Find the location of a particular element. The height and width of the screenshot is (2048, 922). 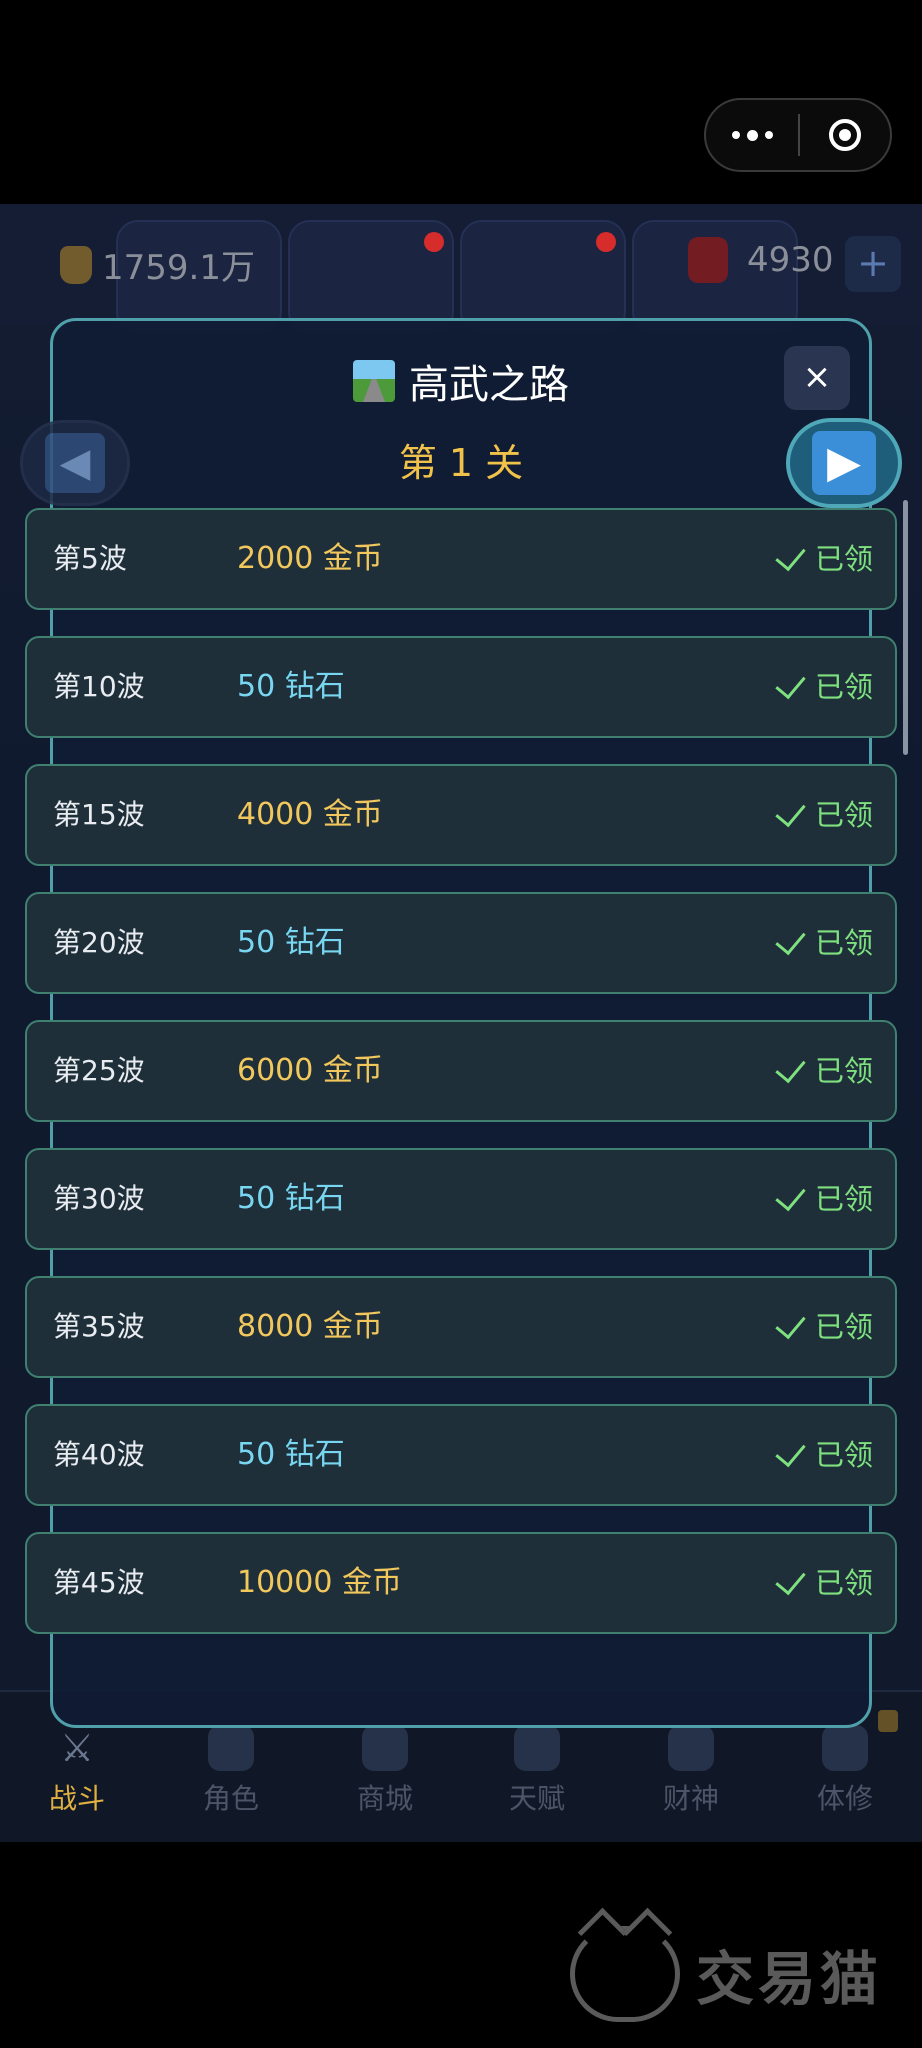

scrollbar is located at coordinates (905, 627).